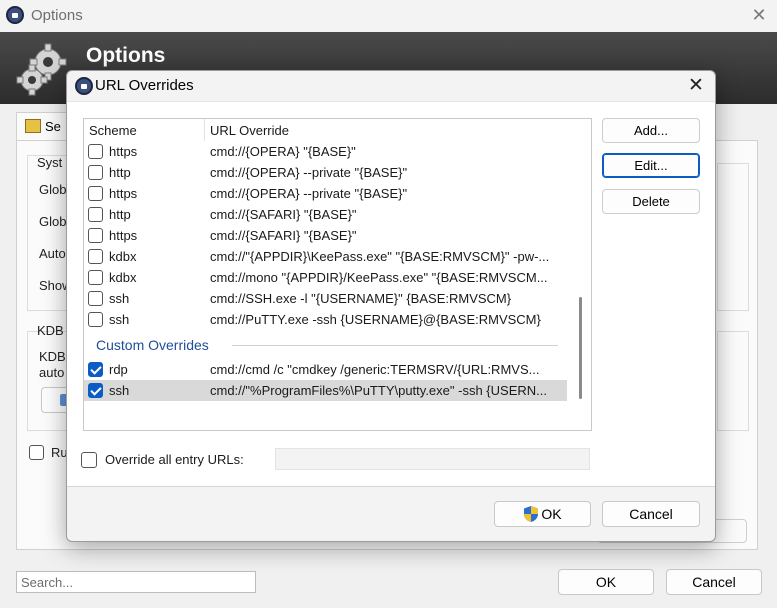 This screenshot has height=608, width=777. Describe the element at coordinates (113, 130) in the screenshot. I see `column-header-scheme: Scheme` at that location.